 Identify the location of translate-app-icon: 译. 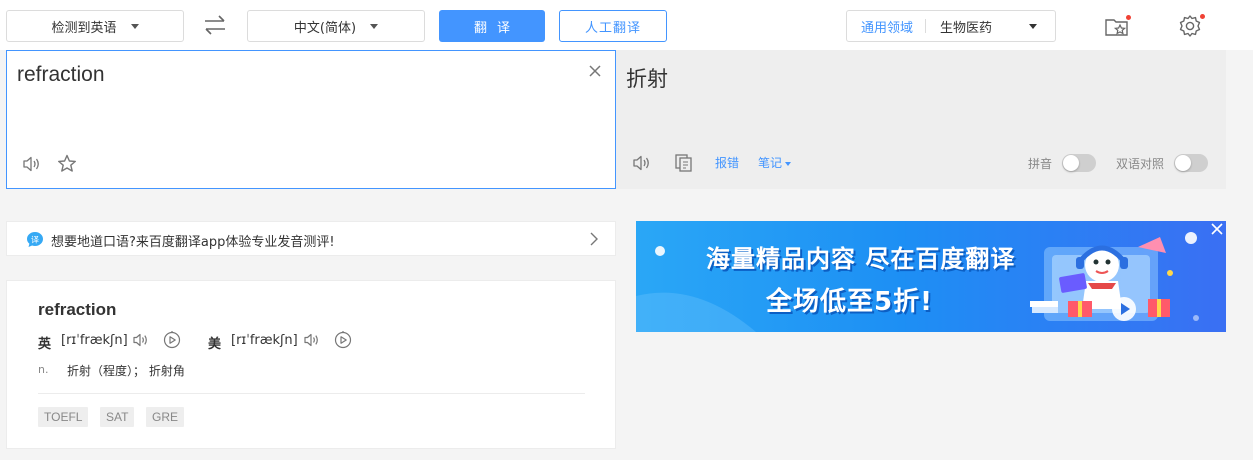
(35, 239).